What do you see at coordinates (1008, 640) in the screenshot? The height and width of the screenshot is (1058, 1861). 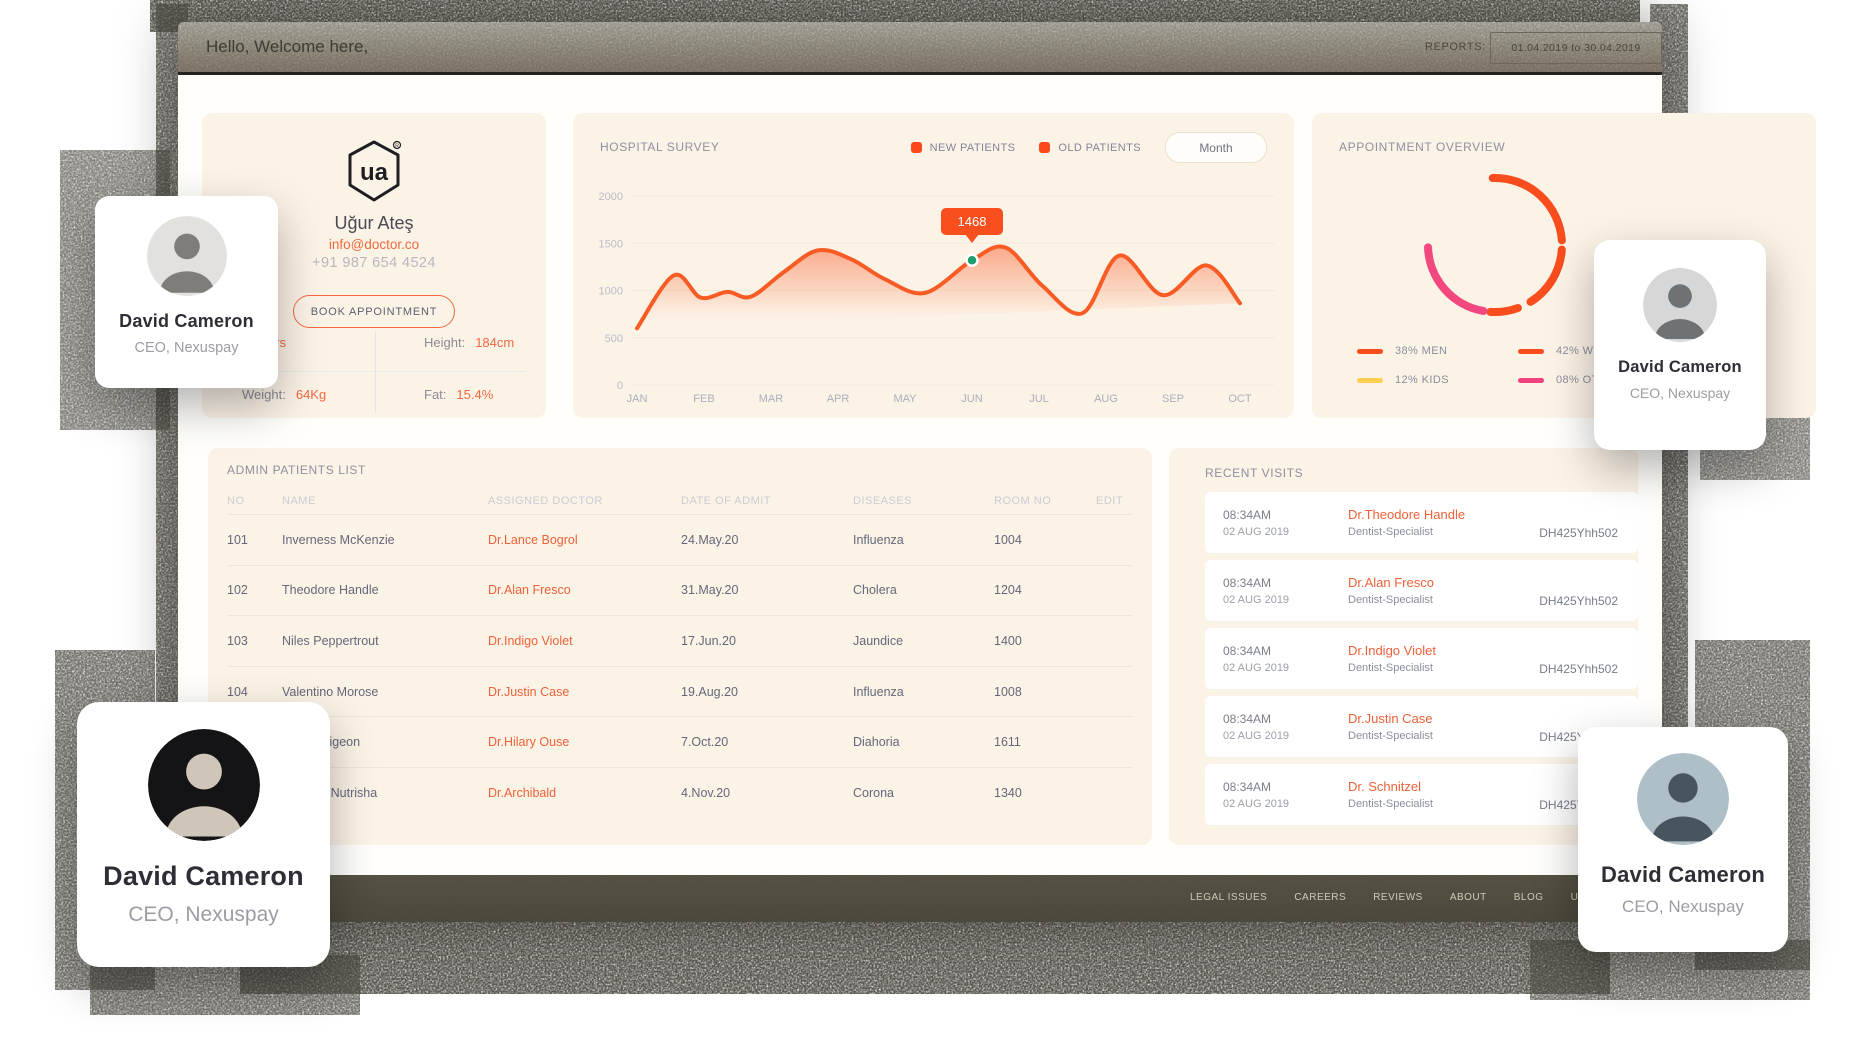 I see `room-no: 1400` at bounding box center [1008, 640].